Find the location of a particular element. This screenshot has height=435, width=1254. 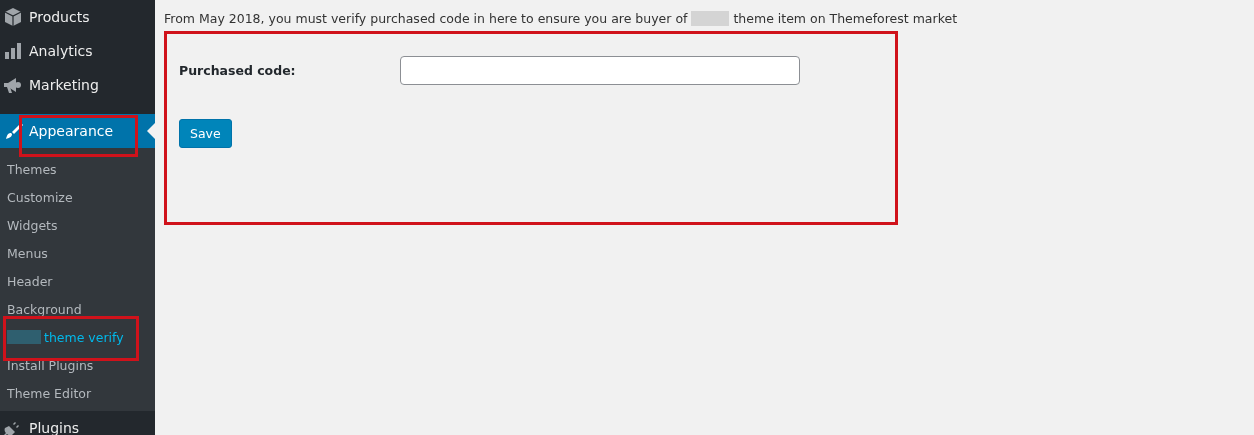

bar-chart-icon is located at coordinates (13, 51).